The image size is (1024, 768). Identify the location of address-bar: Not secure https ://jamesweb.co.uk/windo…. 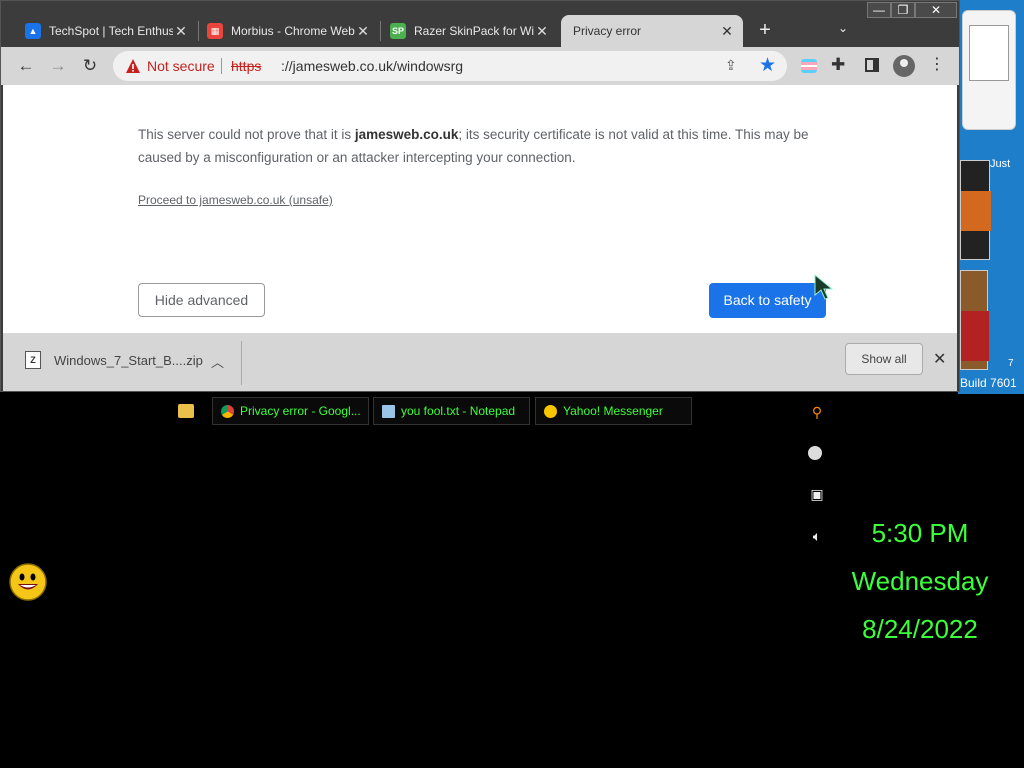
(450, 66).